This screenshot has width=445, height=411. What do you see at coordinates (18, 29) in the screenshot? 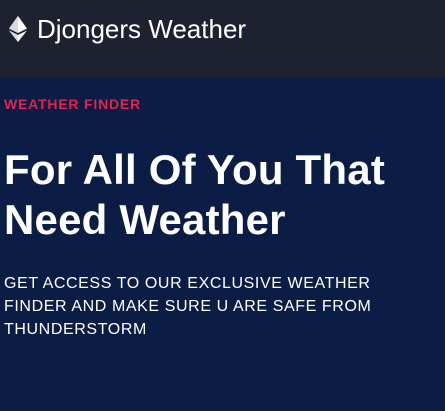
I see `ethereum-diamond-icon` at bounding box center [18, 29].